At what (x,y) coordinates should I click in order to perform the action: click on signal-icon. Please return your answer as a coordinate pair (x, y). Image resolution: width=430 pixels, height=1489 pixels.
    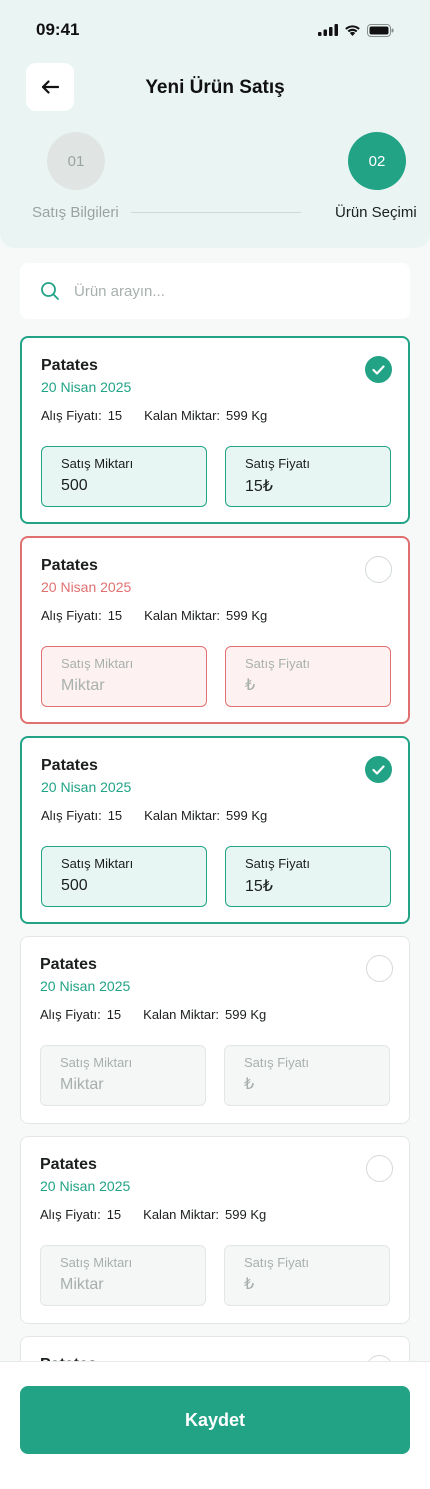
    Looking at the image, I should click on (328, 30).